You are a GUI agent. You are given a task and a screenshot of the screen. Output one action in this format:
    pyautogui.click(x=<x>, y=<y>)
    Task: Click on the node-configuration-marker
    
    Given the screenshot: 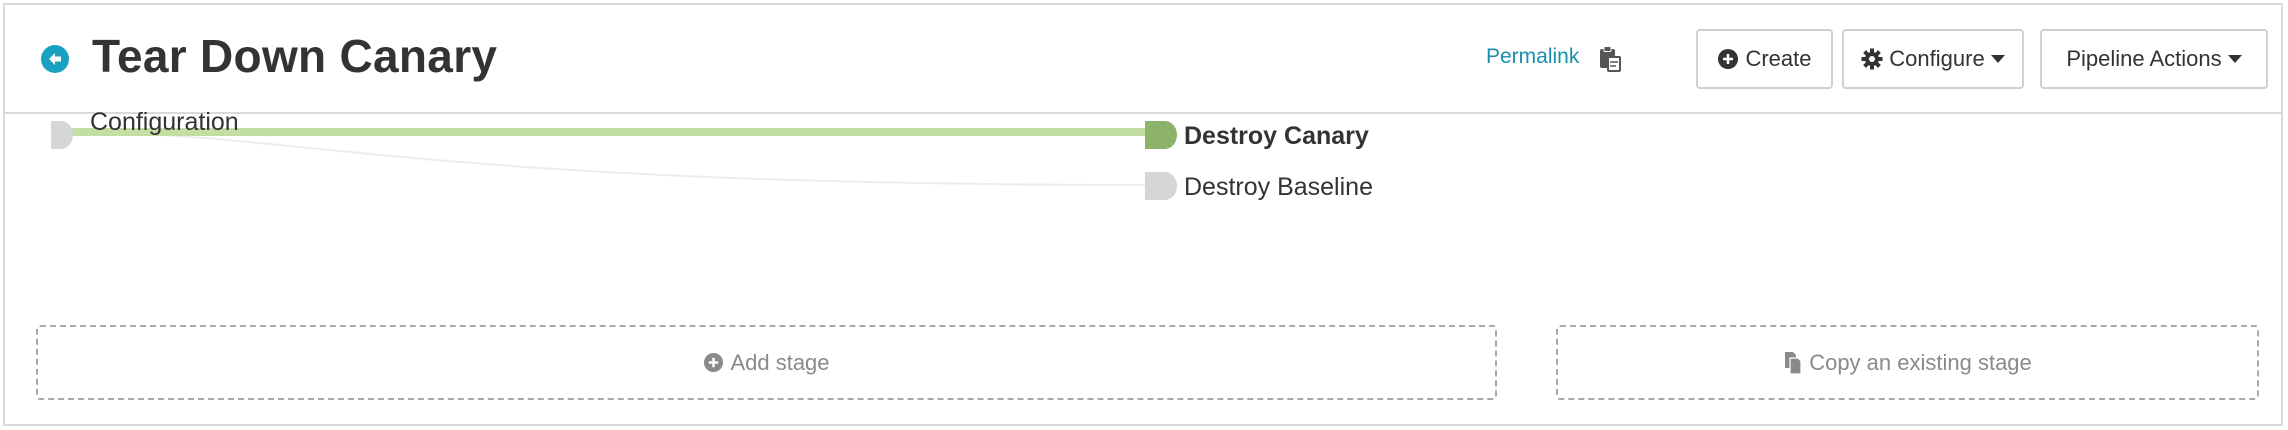 What is the action you would take?
    pyautogui.click(x=62, y=135)
    